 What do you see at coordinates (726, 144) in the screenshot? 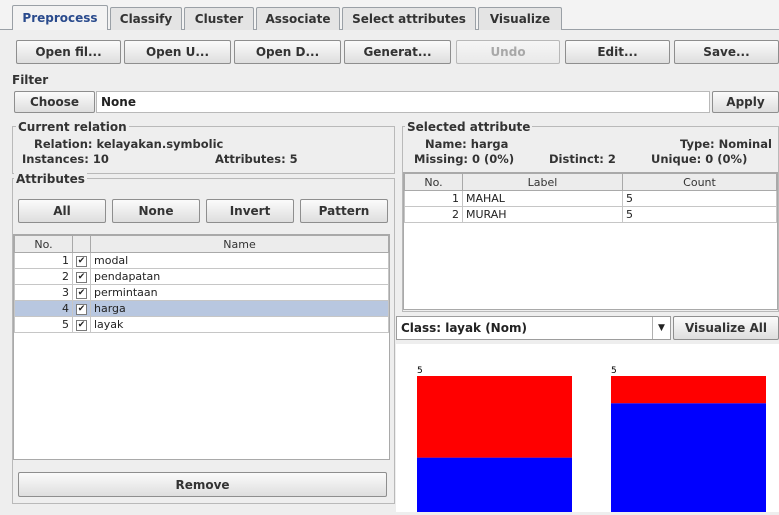
I see `attr-type: Type: Nominal` at bounding box center [726, 144].